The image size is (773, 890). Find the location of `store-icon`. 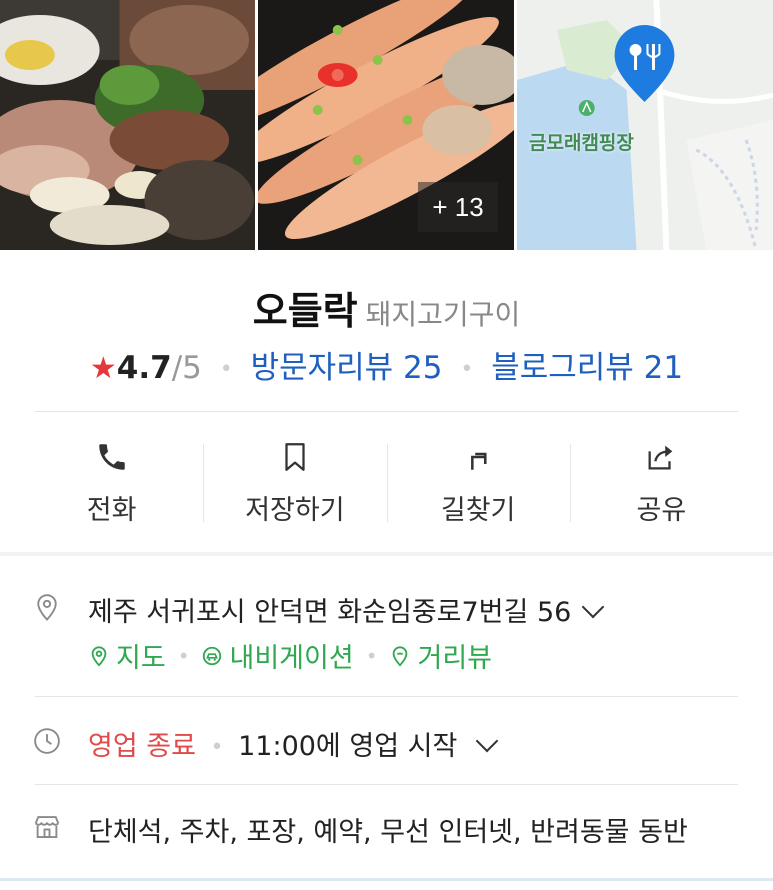

store-icon is located at coordinates (47, 827).